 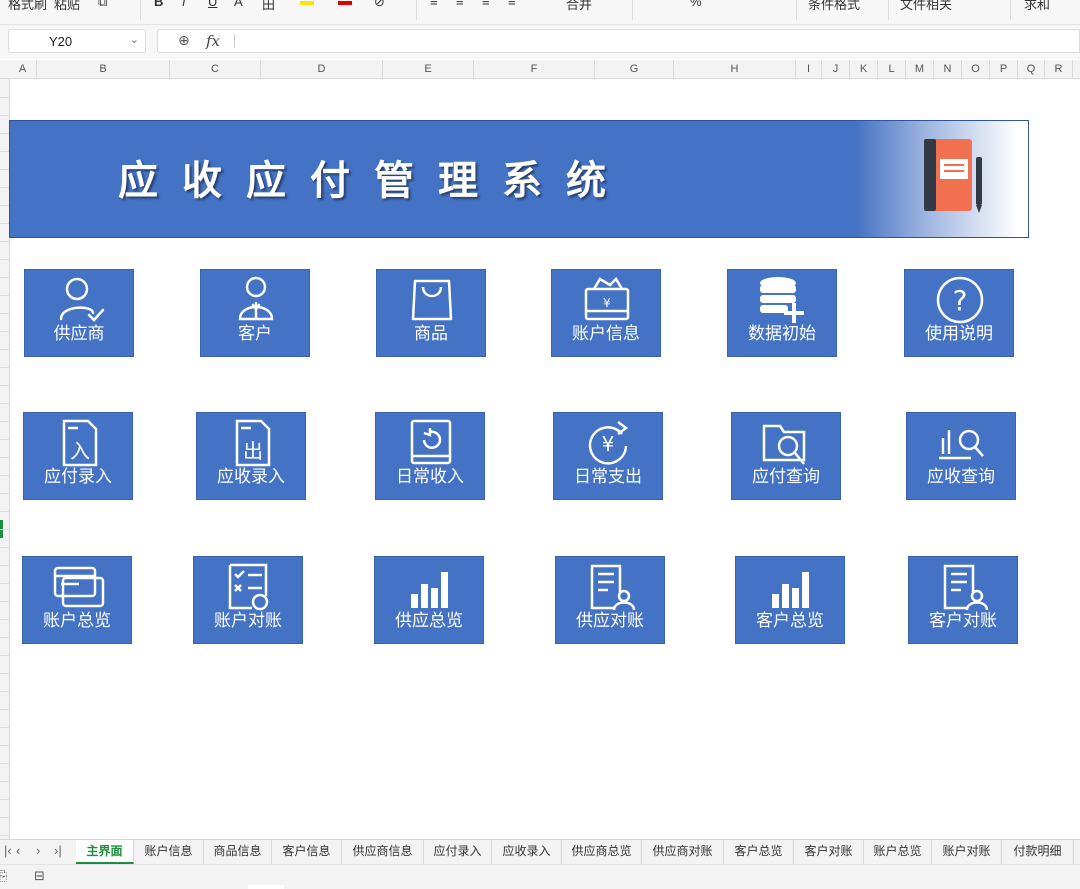 I want to click on formula-bar: Y20 ⌄ ⊕ fx, so click(x=540, y=42).